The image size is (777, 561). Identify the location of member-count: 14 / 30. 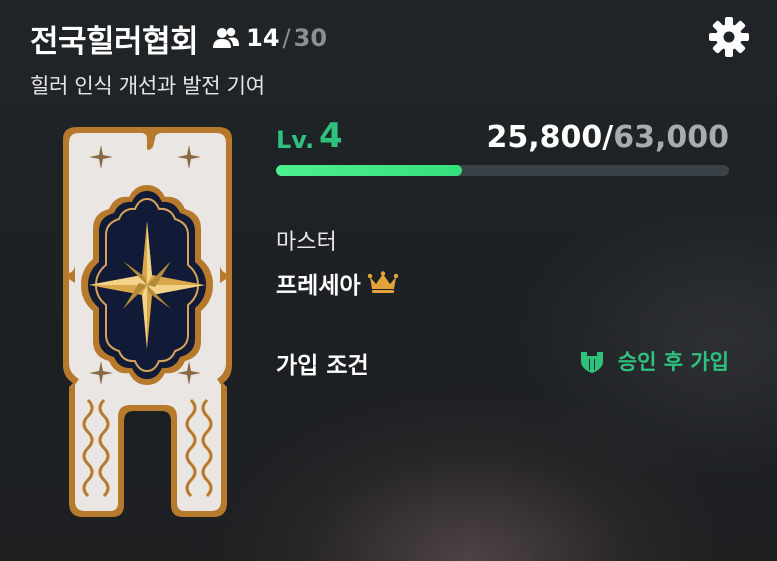
(269, 38).